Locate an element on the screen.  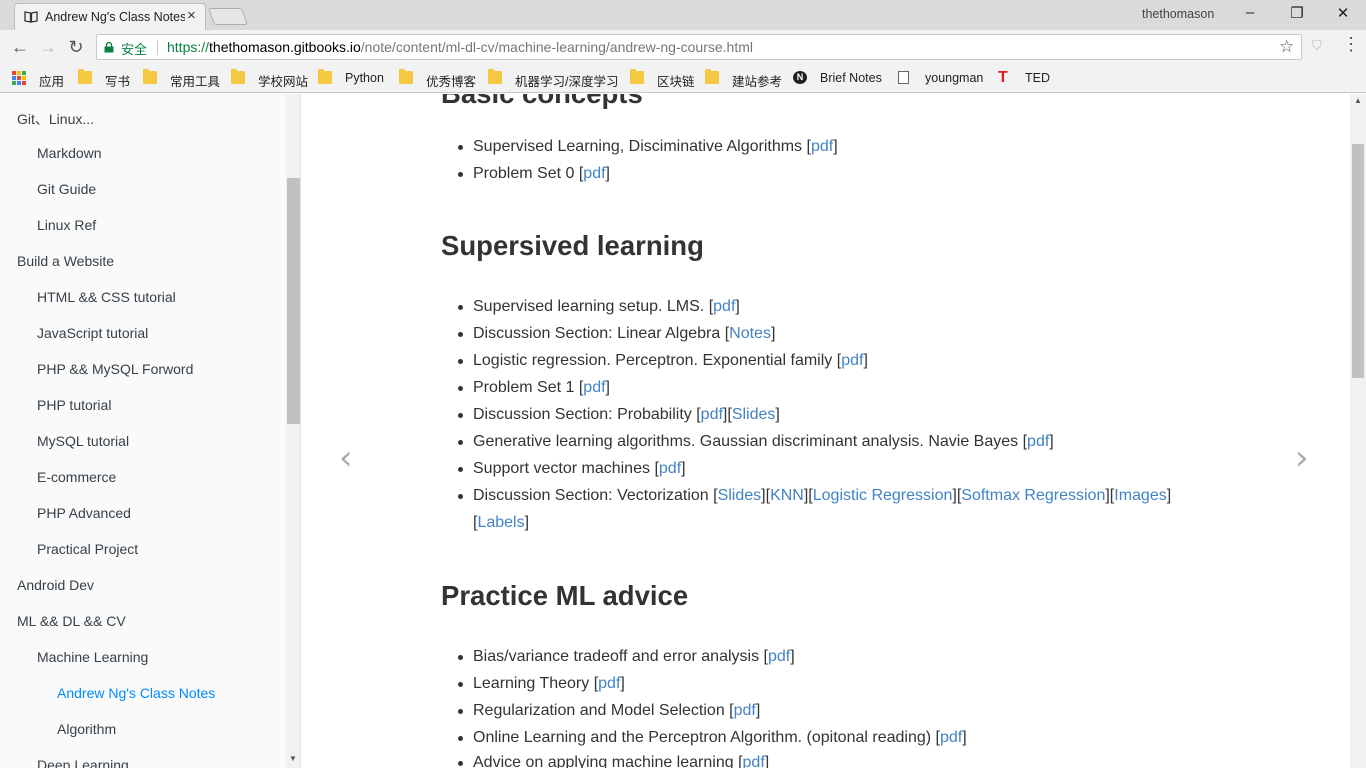
url-scheme: https:// is located at coordinates (188, 47).